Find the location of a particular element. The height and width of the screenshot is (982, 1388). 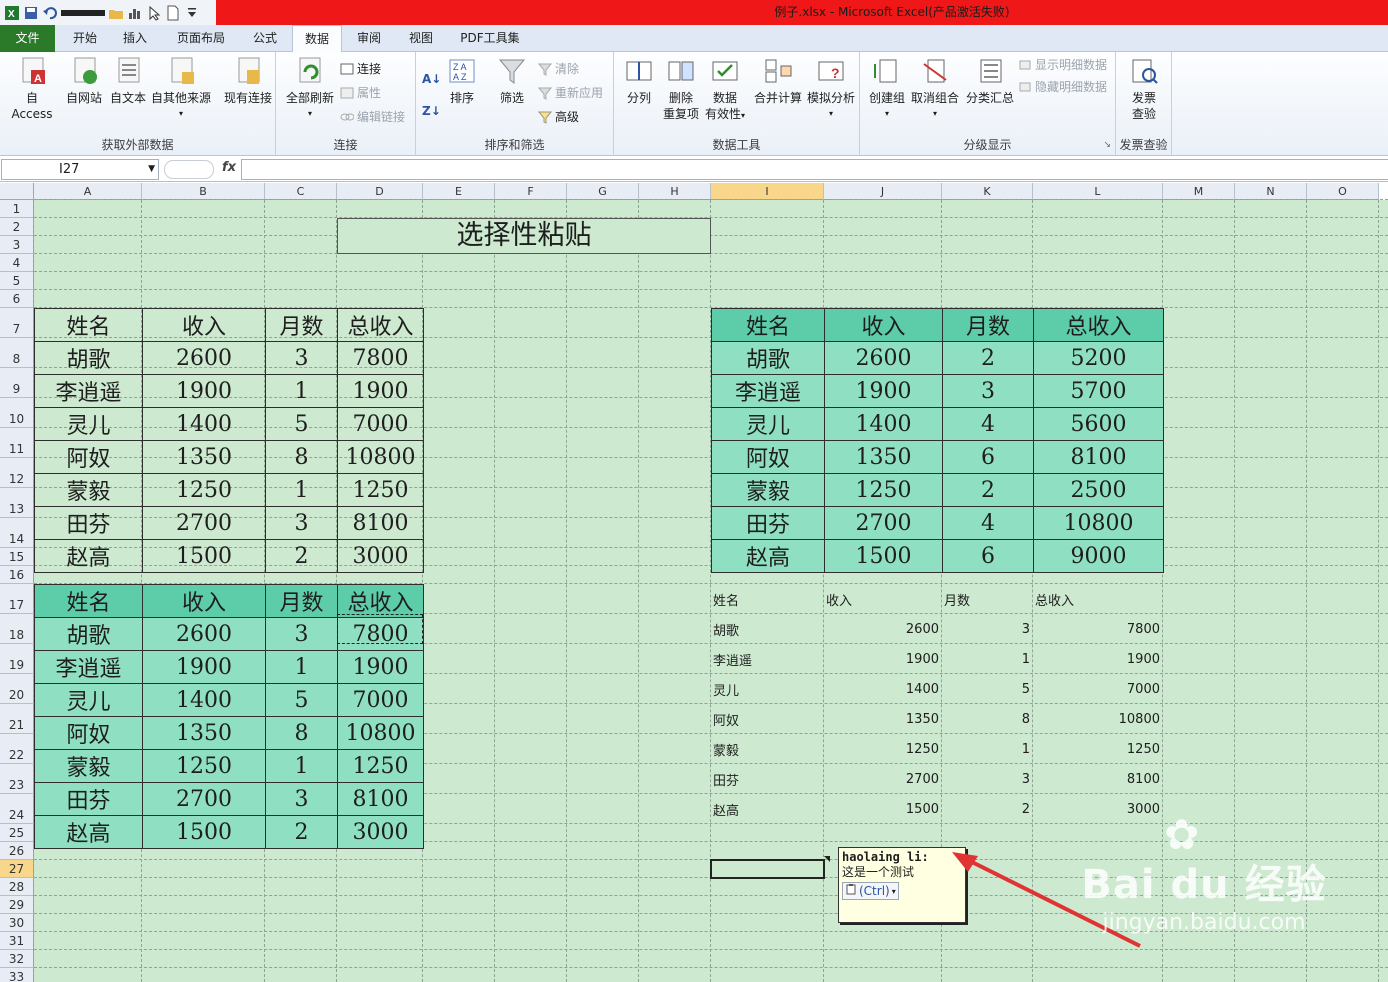

row-header-13: 13 is located at coordinates (17, 503).